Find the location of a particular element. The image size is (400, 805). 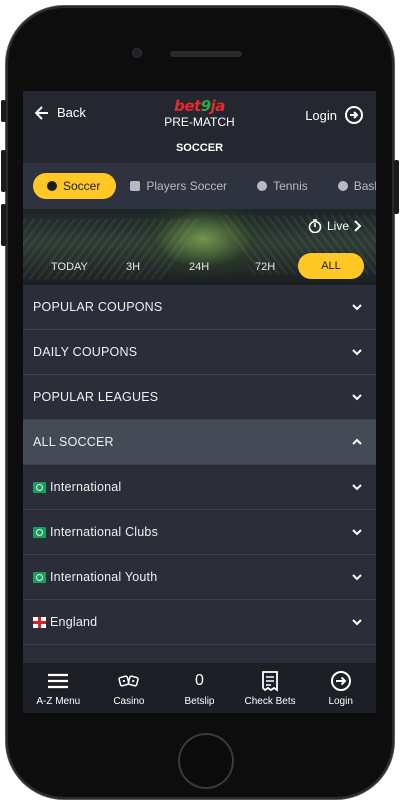

hamburger-menu-icon is located at coordinates (58, 680).